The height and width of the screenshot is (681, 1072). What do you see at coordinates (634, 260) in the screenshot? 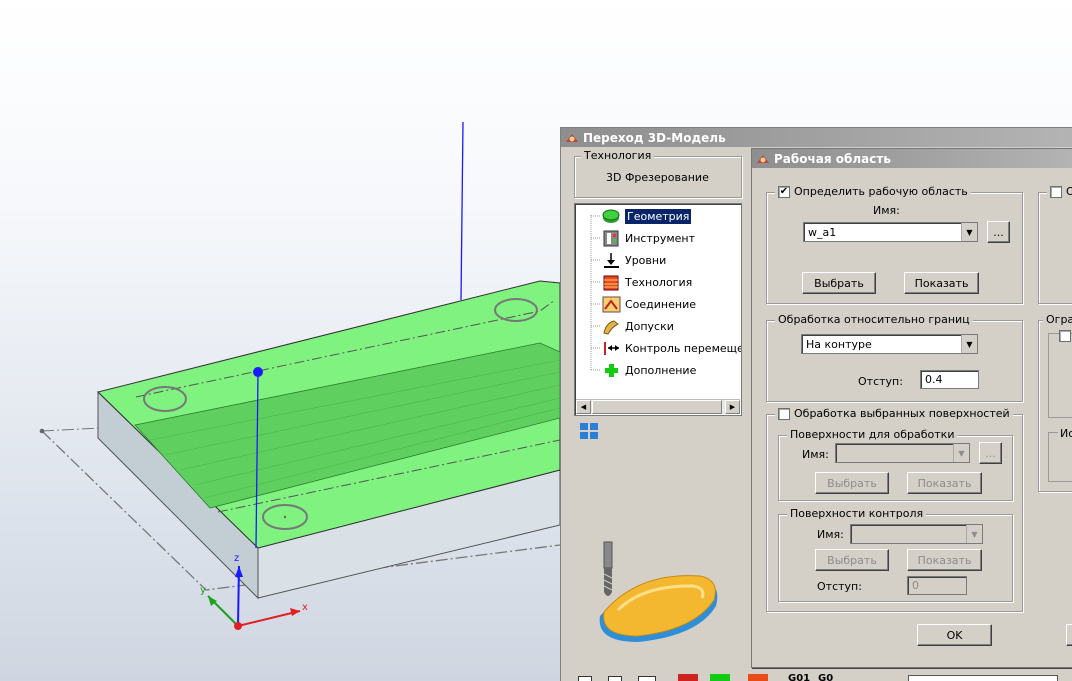
I see `tree-item-levels: Уровни` at bounding box center [634, 260].